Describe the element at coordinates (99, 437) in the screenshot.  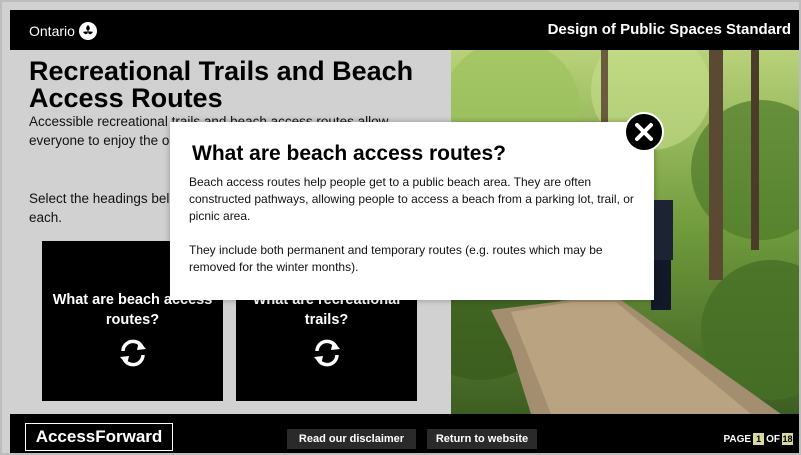
I see `accessforward-logo: AccessForward` at that location.